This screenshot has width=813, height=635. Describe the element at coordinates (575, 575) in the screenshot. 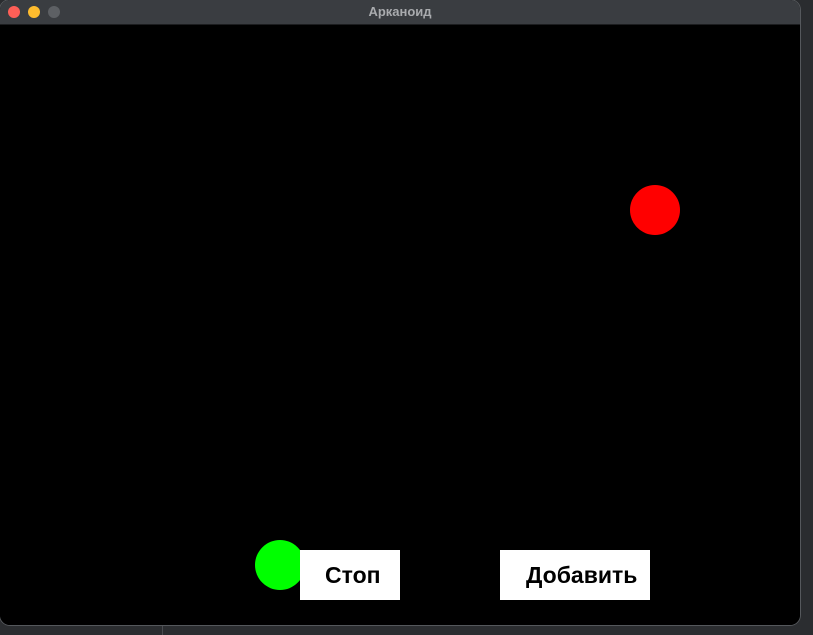

I see `add-button: Добавить` at that location.